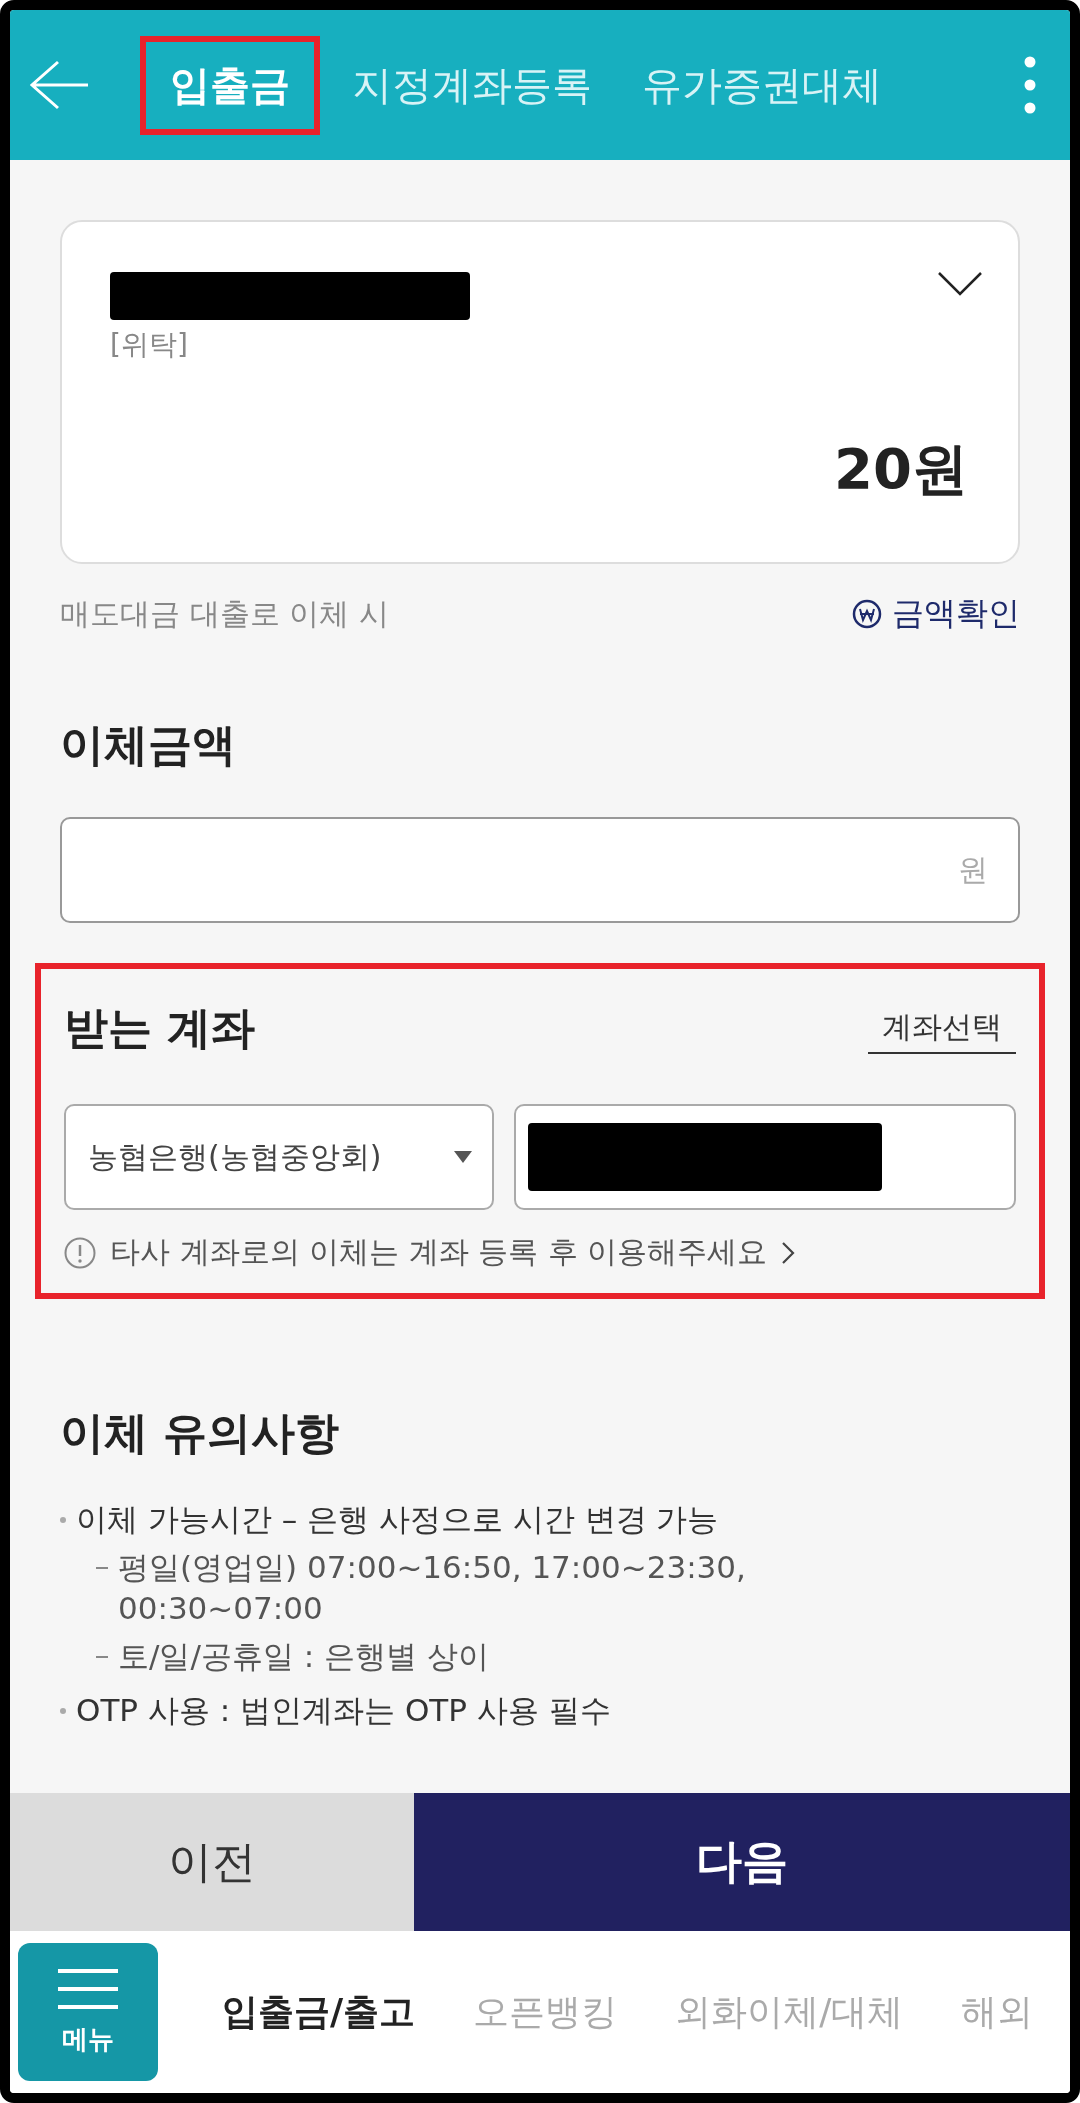  What do you see at coordinates (88, 1988) in the screenshot?
I see `menu-icon` at bounding box center [88, 1988].